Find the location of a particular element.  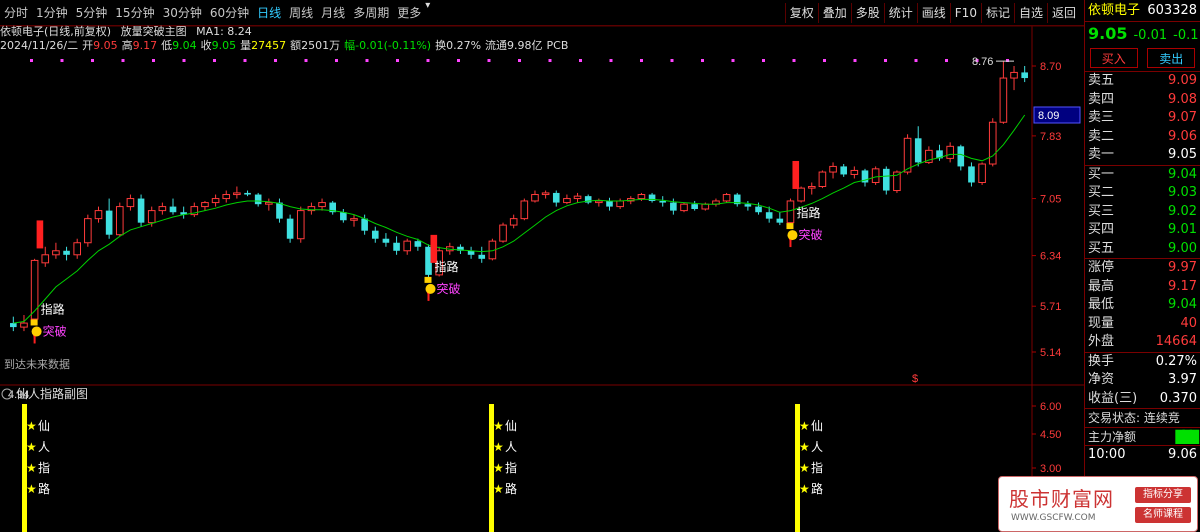

ask-row: 卖三 9.07 is located at coordinates (1142, 118).